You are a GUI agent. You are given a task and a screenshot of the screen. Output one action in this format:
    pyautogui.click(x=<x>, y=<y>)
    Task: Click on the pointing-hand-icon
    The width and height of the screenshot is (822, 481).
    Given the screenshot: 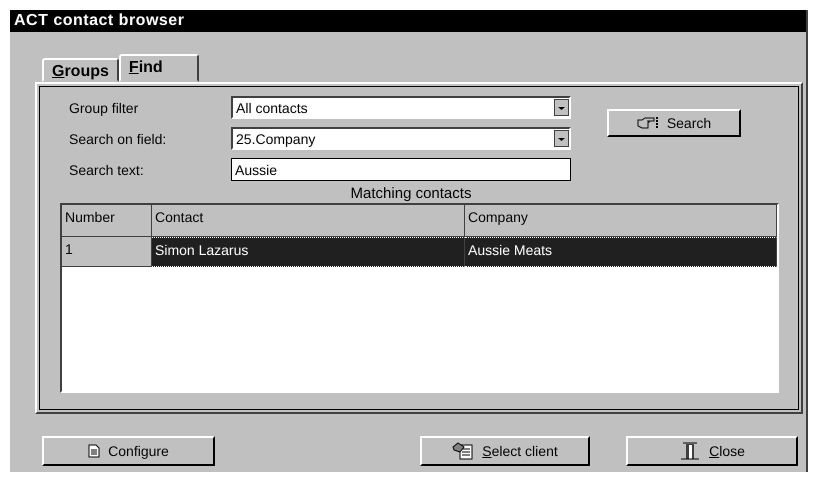 What is the action you would take?
    pyautogui.click(x=647, y=123)
    